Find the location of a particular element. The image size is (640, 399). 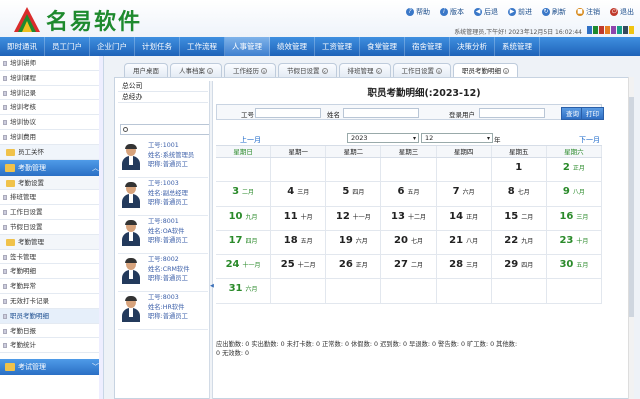

menu-item: 员工门户 is located at coordinates (67, 46).